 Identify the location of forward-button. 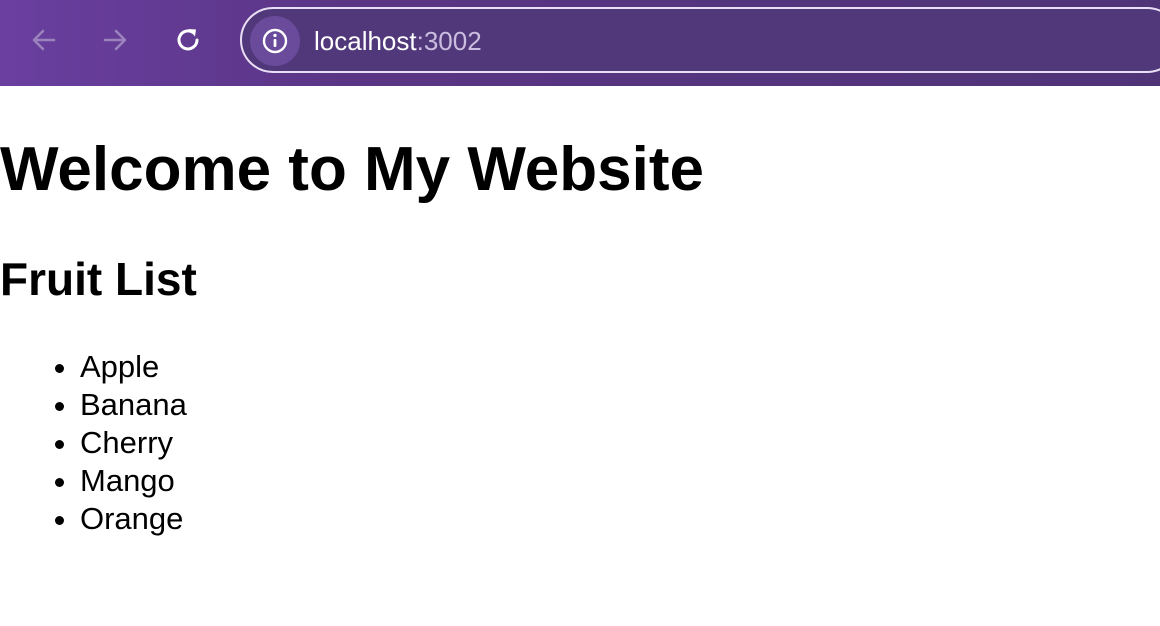
(115, 40).